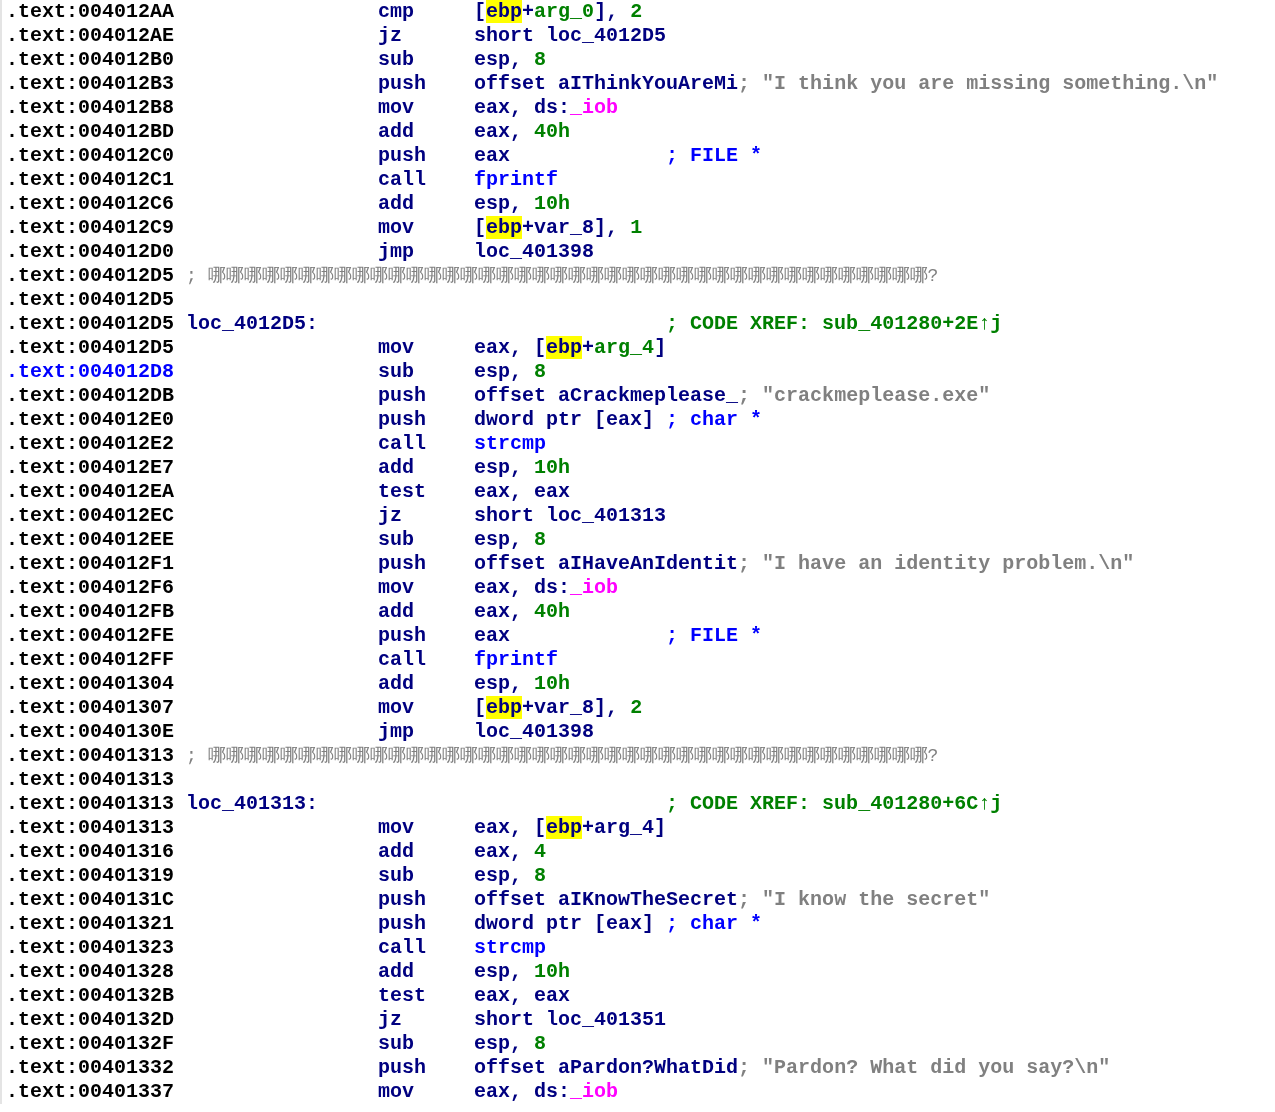 The image size is (1275, 1112). Describe the element at coordinates (91, 396) in the screenshot. I see `address-text: .text:004012DB` at that location.